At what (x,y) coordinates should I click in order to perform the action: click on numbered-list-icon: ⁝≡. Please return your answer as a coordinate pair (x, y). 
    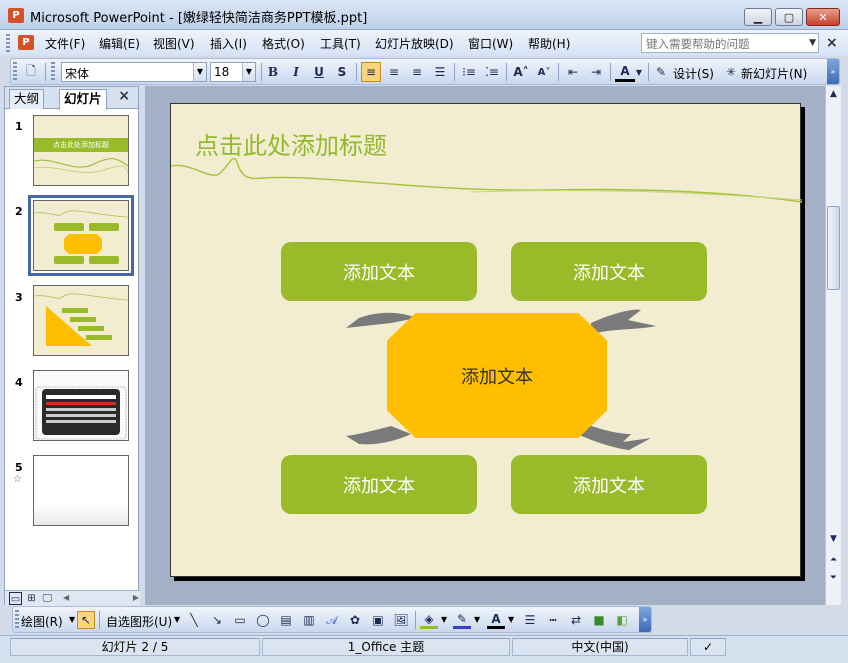
    Looking at the image, I should click on (469, 72).